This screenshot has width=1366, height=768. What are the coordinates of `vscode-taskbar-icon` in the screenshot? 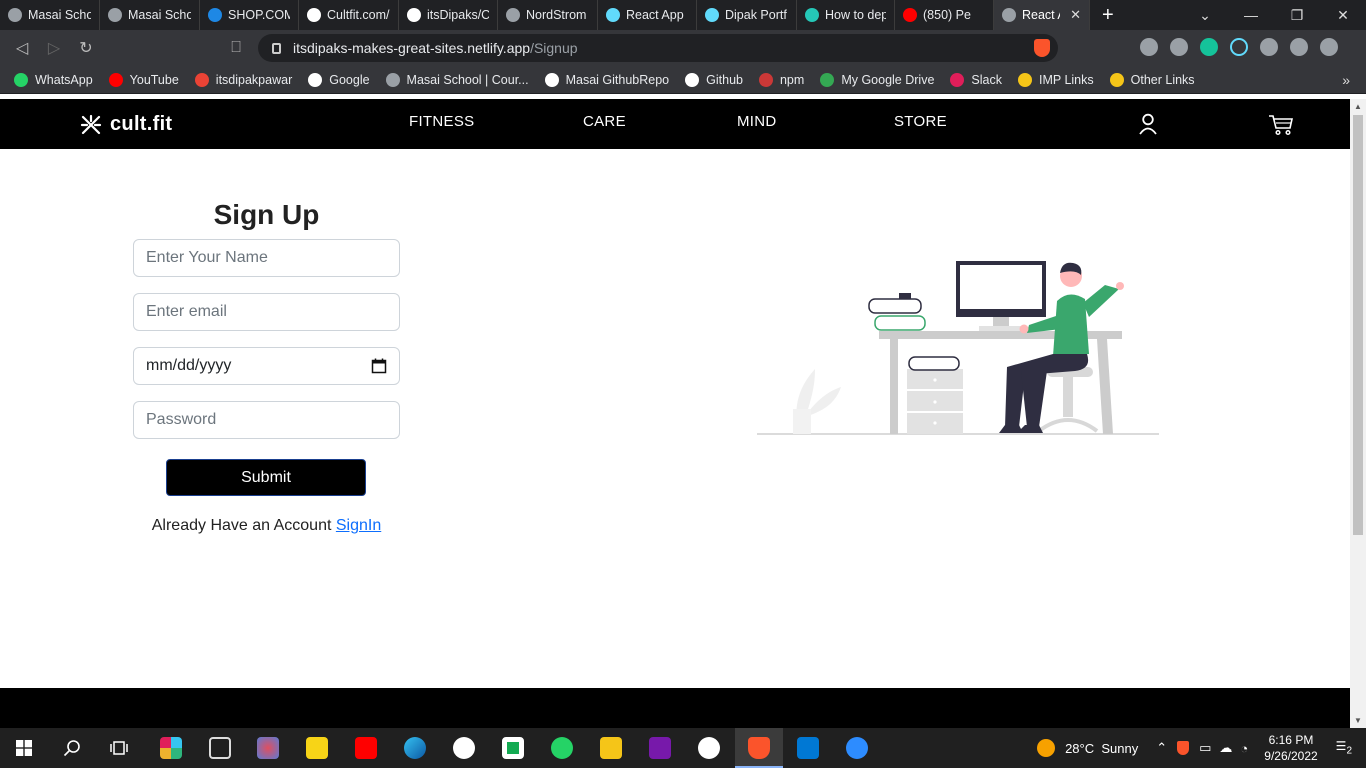 It's located at (808, 748).